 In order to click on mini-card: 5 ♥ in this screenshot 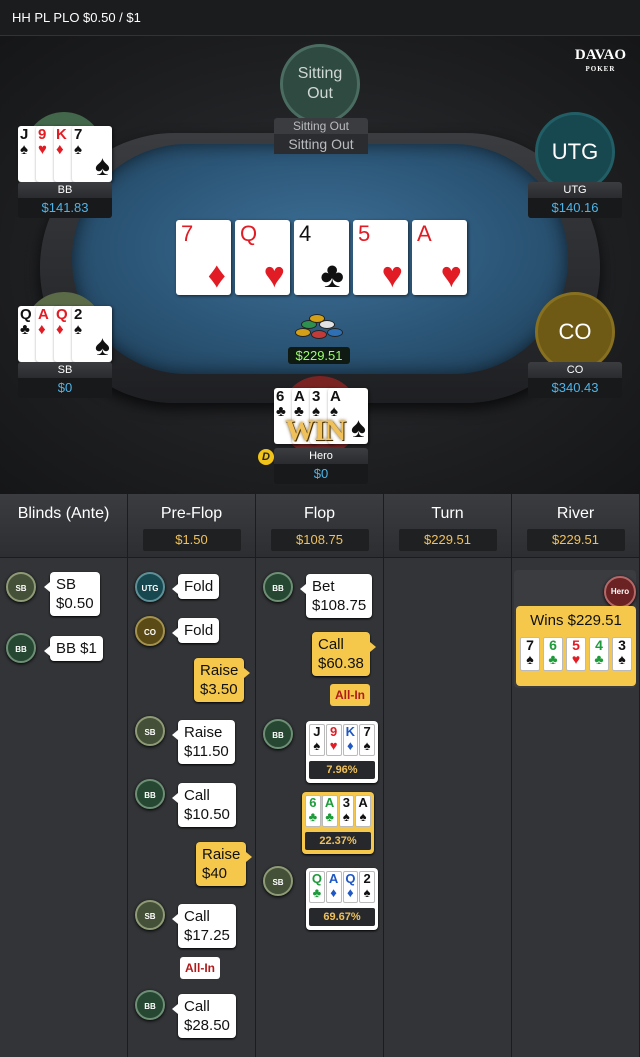, I will do `click(576, 654)`.